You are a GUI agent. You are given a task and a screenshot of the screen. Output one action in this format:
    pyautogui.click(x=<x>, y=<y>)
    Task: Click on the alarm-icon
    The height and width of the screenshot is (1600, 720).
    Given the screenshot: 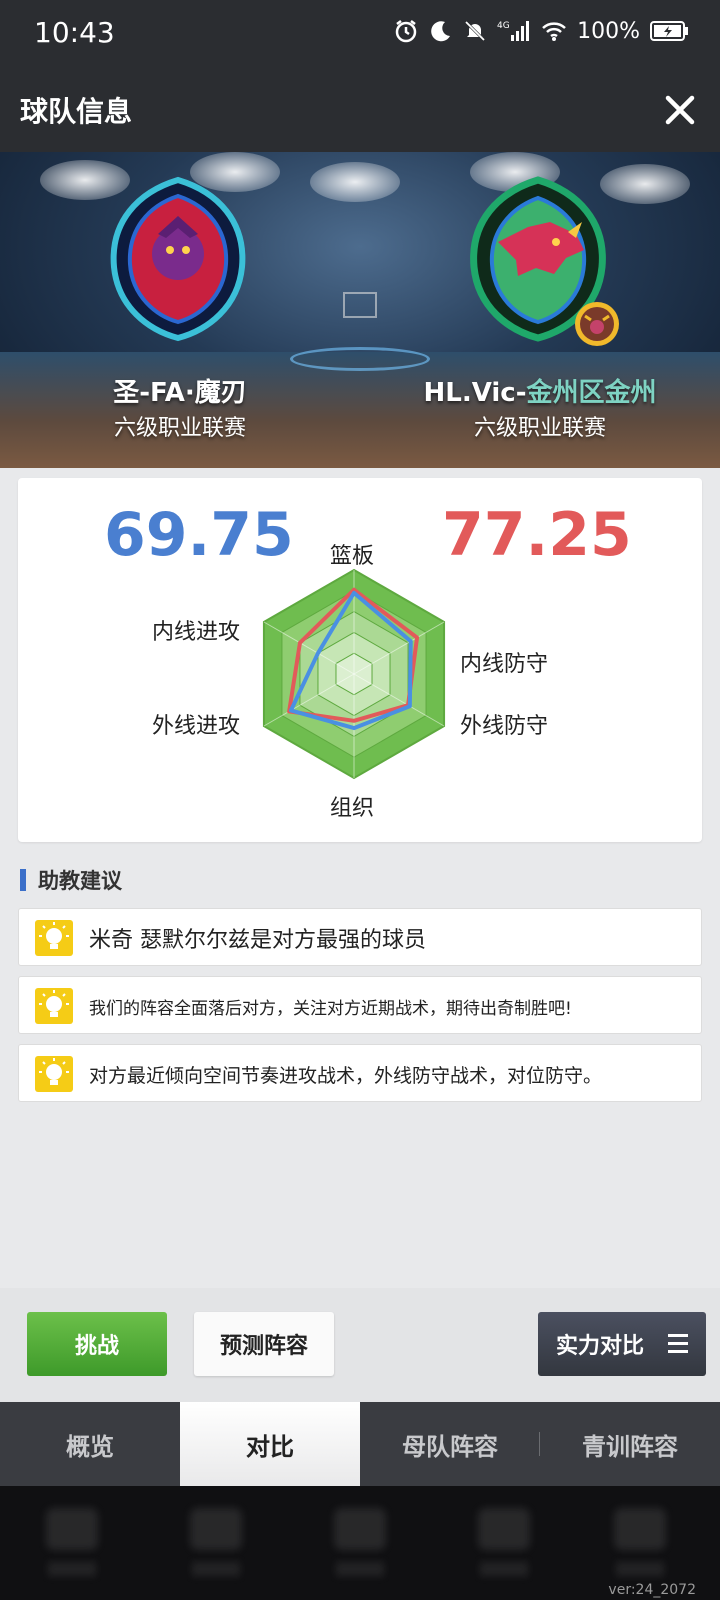 What is the action you would take?
    pyautogui.click(x=406, y=31)
    